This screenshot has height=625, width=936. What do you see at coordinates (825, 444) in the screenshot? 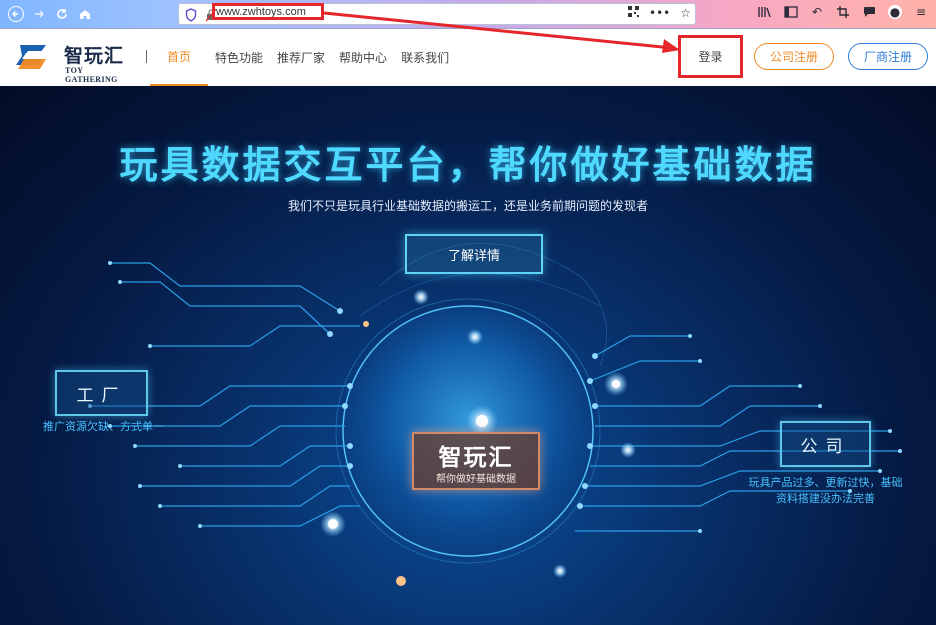
I see `company-panel: 公司` at bounding box center [825, 444].